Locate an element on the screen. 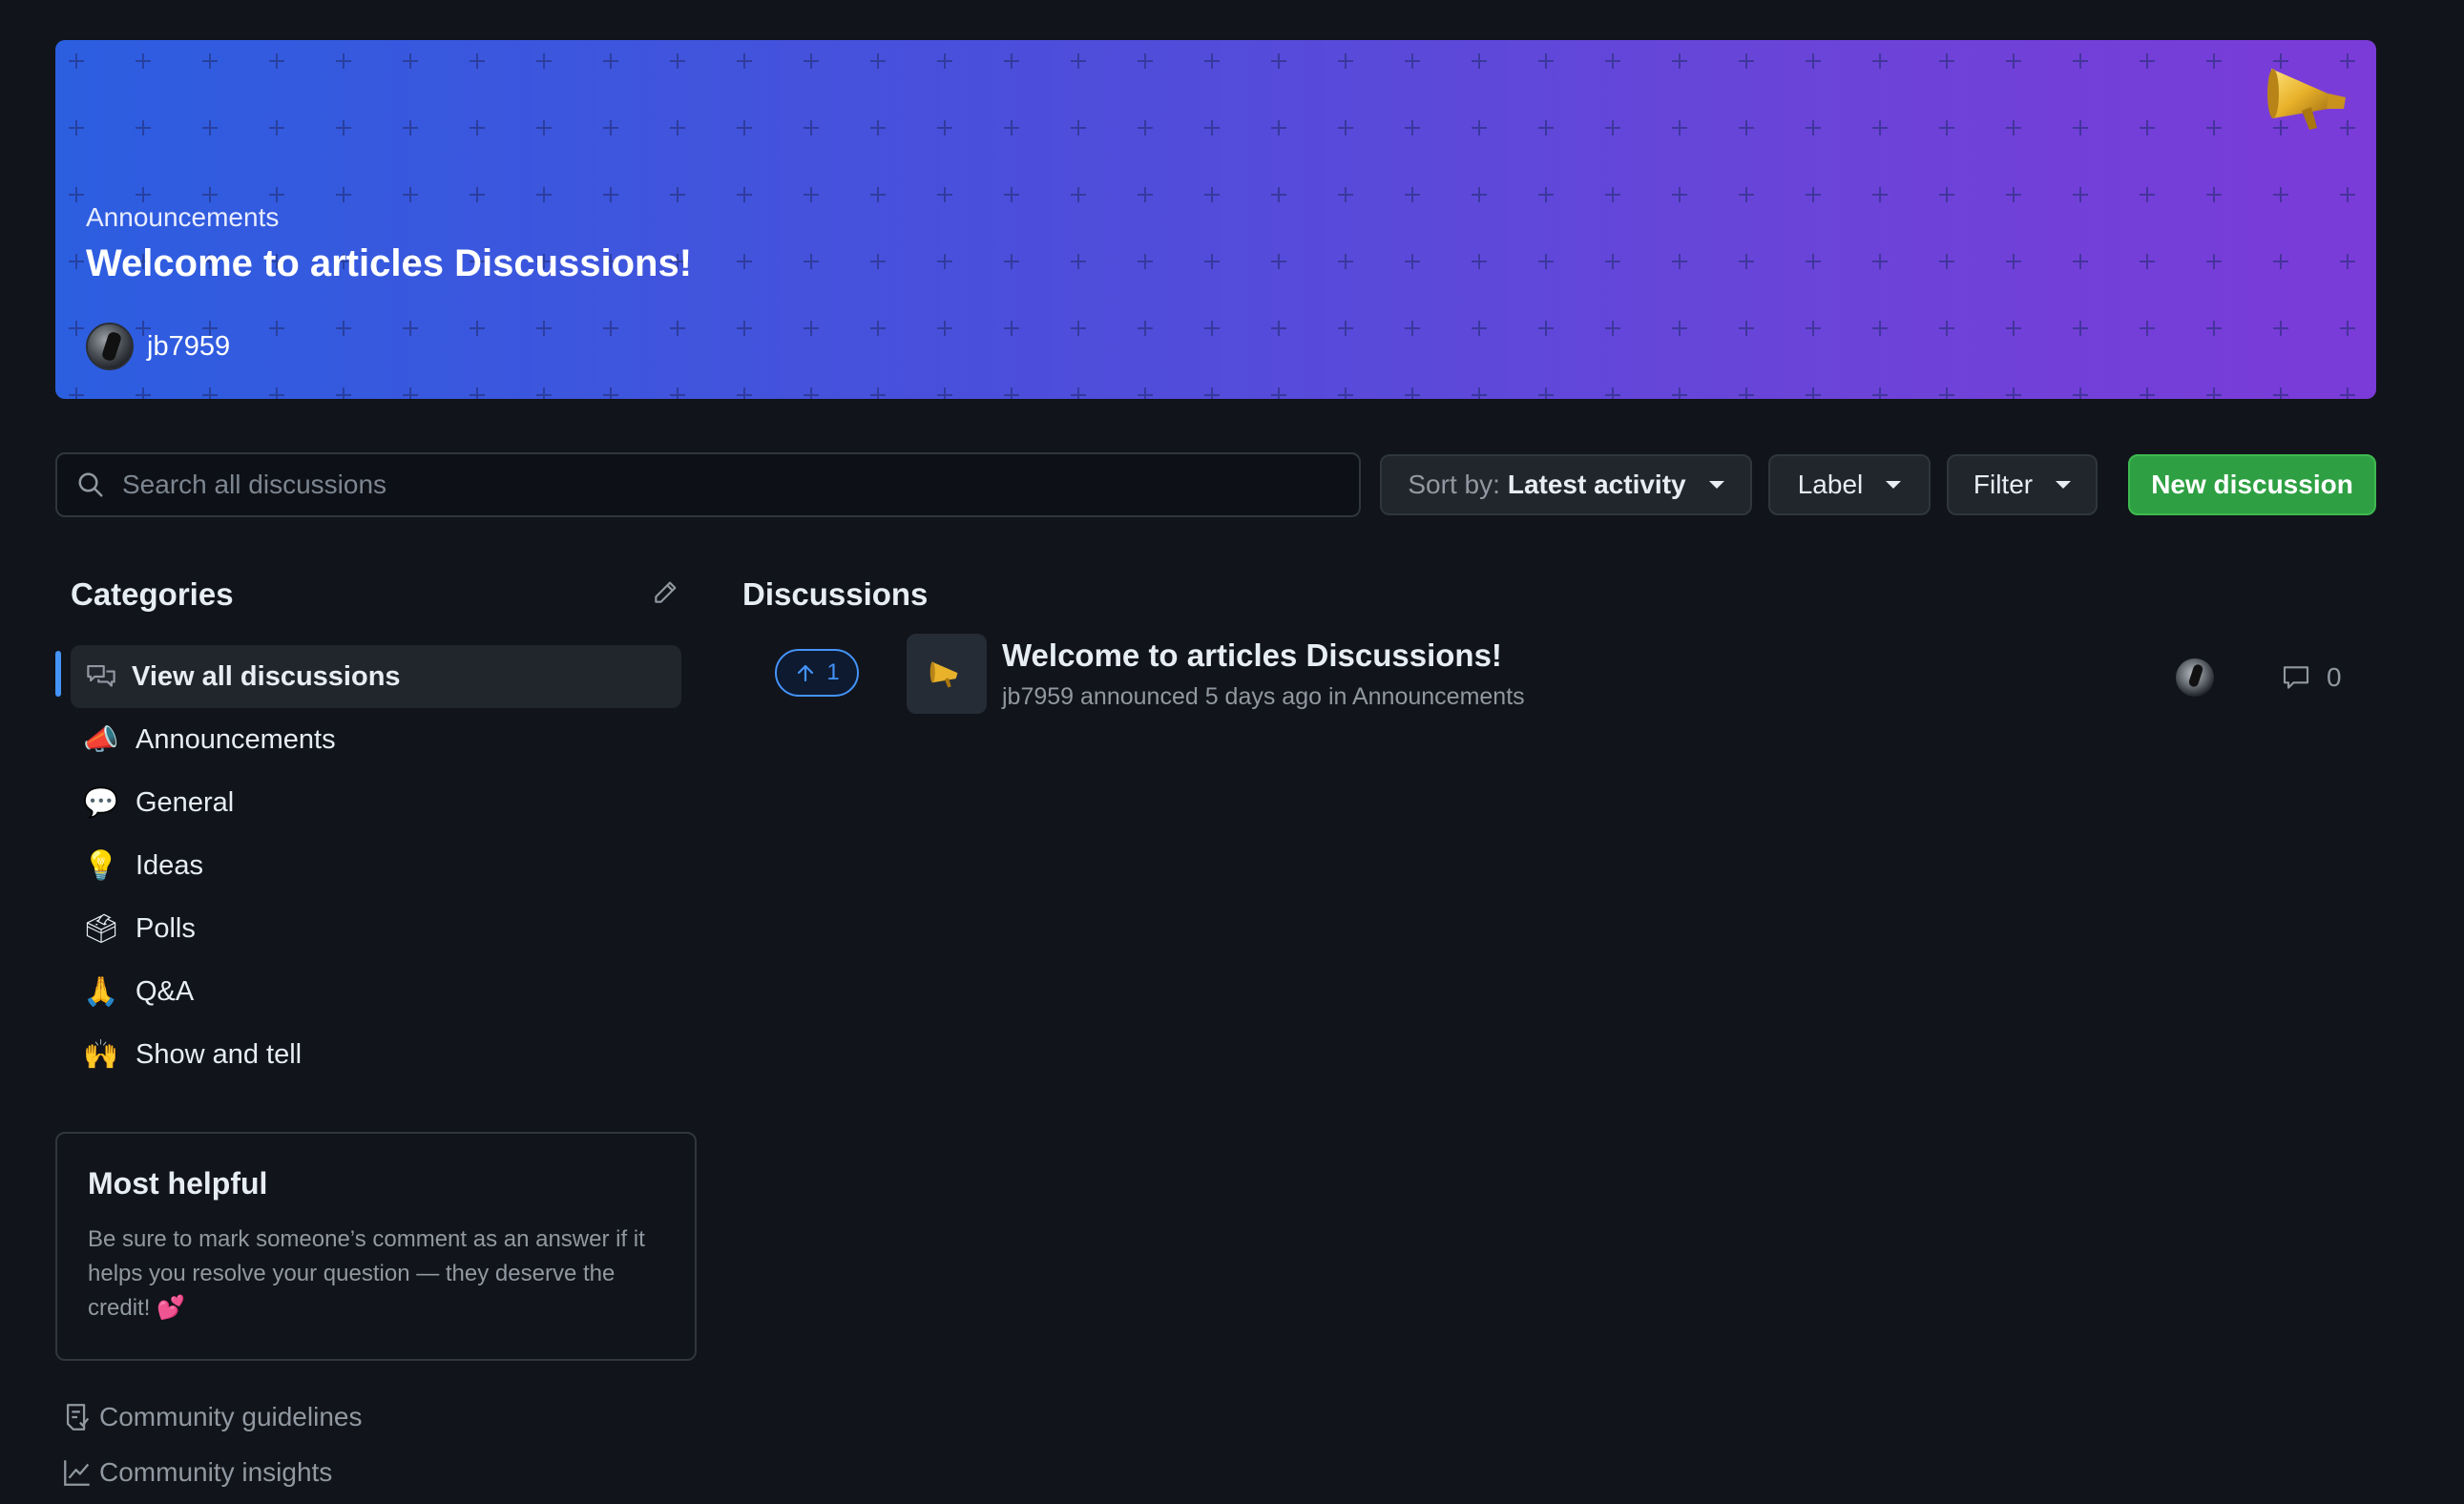 The width and height of the screenshot is (2464, 1504). banner-author: jb7959 is located at coordinates (158, 346).